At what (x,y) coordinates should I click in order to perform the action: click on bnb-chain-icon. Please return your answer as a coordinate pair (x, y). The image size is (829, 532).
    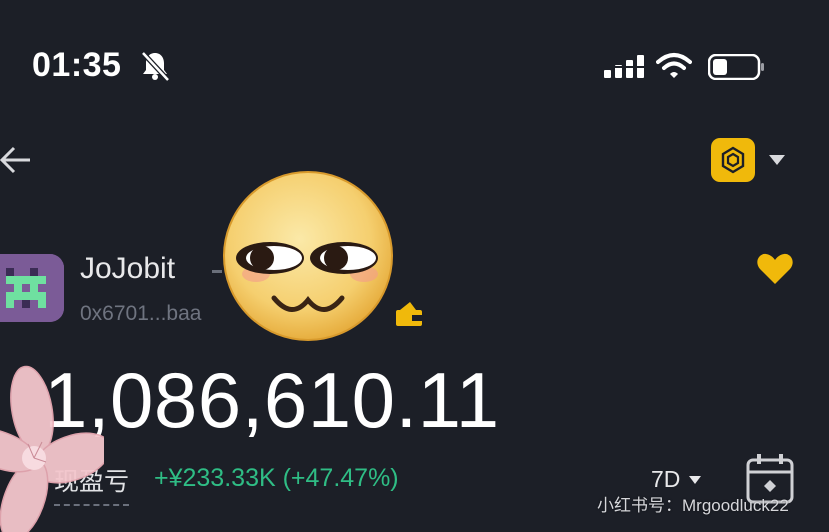
    Looking at the image, I should click on (733, 160).